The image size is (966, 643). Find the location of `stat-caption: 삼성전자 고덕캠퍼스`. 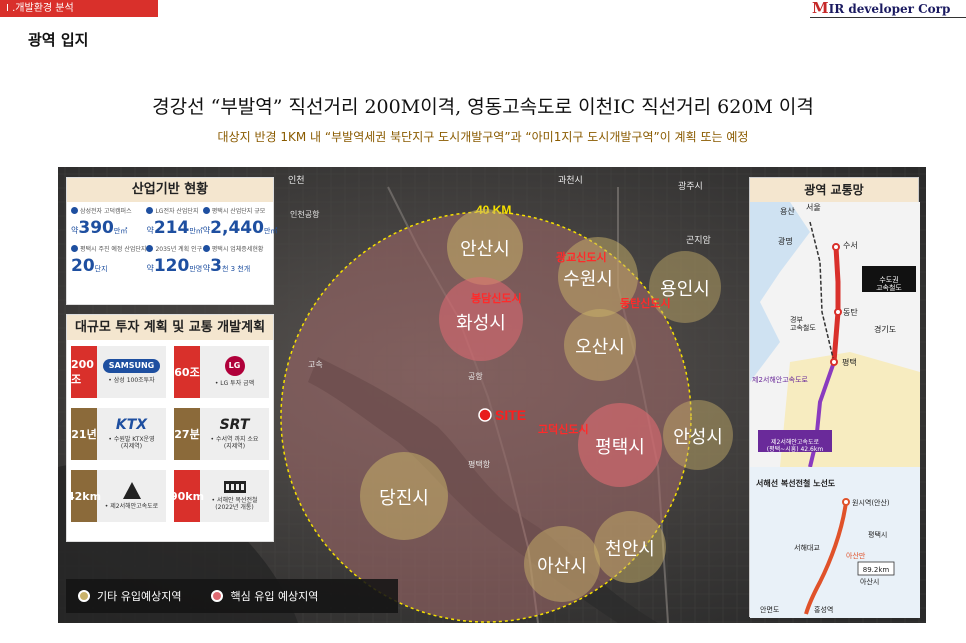

stat-caption: 삼성전자 고덕캠퍼스 is located at coordinates (106, 211).